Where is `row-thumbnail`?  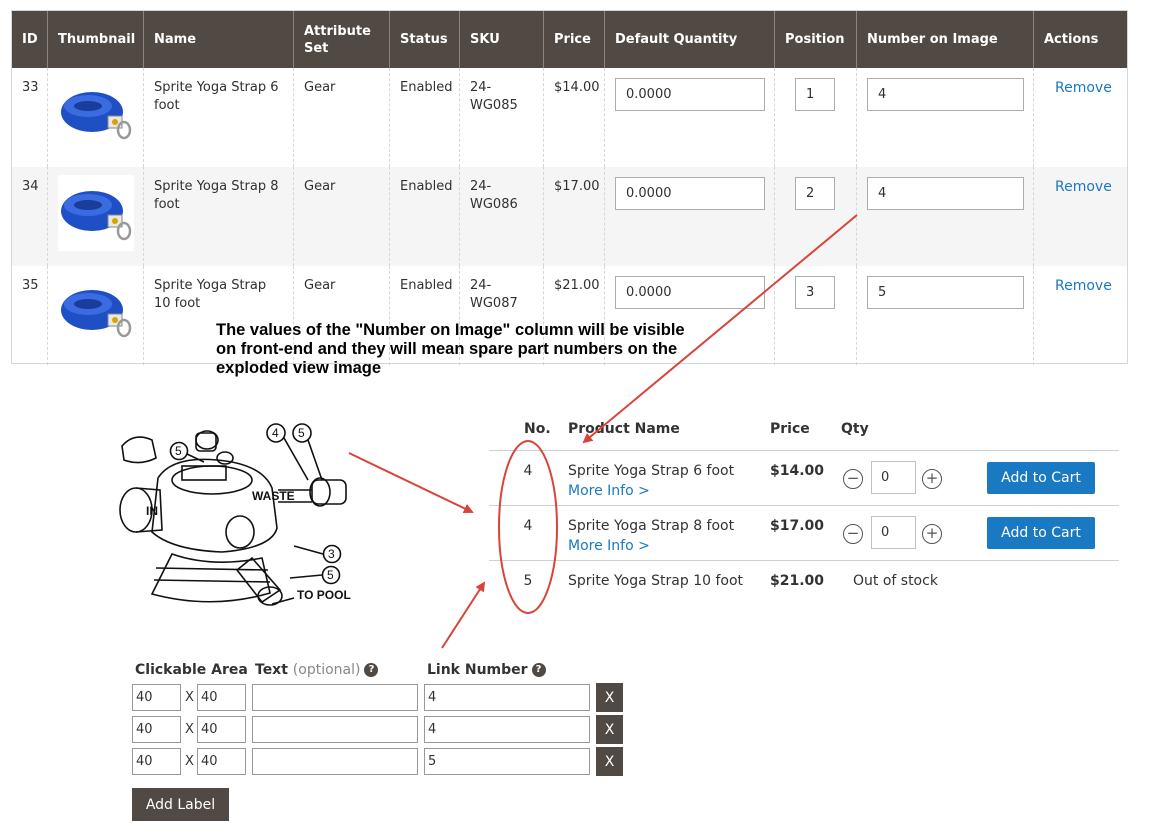 row-thumbnail is located at coordinates (96, 315).